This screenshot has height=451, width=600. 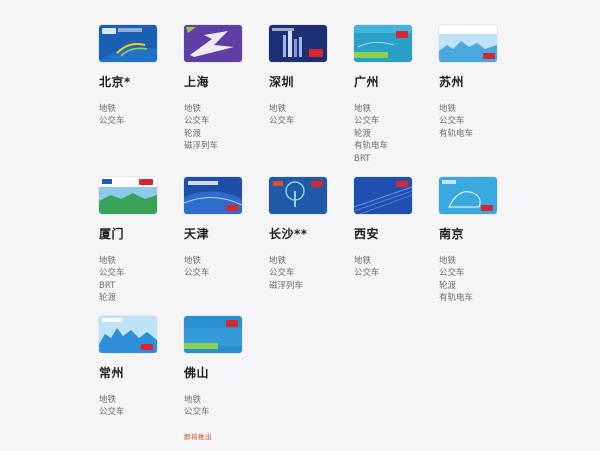 I want to click on changsha-transit-card-image, so click(x=298, y=195).